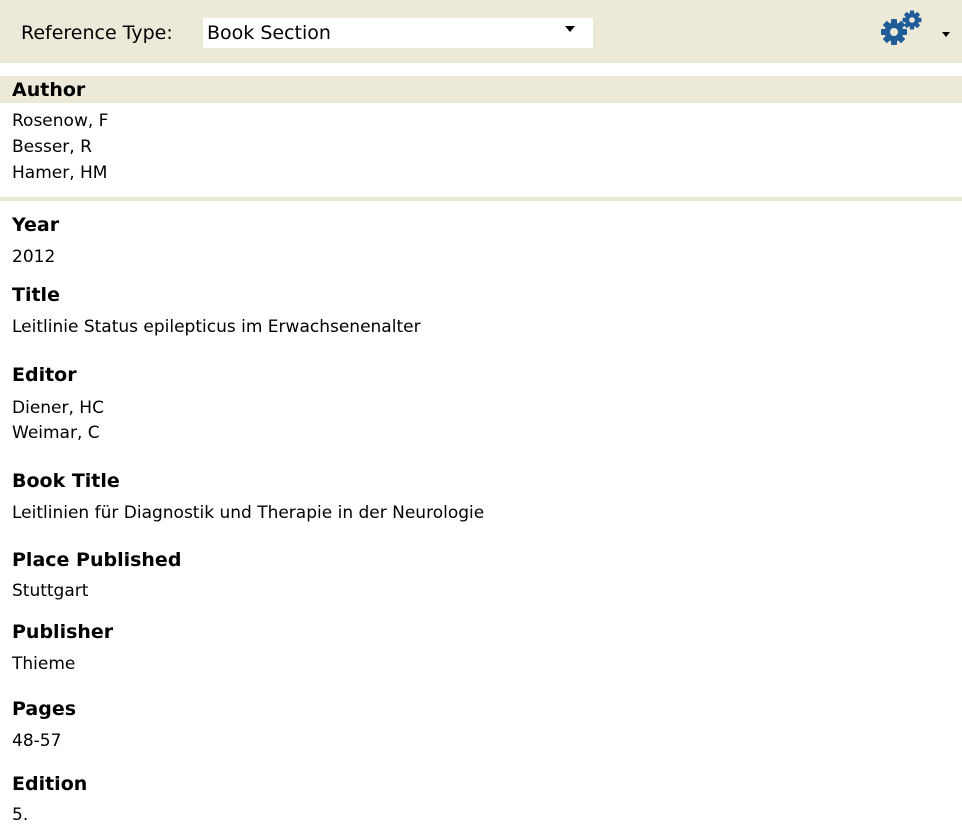  What do you see at coordinates (44, 709) in the screenshot?
I see `pages-label: Pages` at bounding box center [44, 709].